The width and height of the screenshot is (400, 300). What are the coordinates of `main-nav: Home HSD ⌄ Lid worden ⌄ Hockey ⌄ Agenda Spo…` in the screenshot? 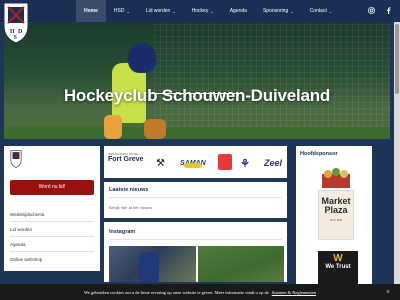 It's located at (208, 11).